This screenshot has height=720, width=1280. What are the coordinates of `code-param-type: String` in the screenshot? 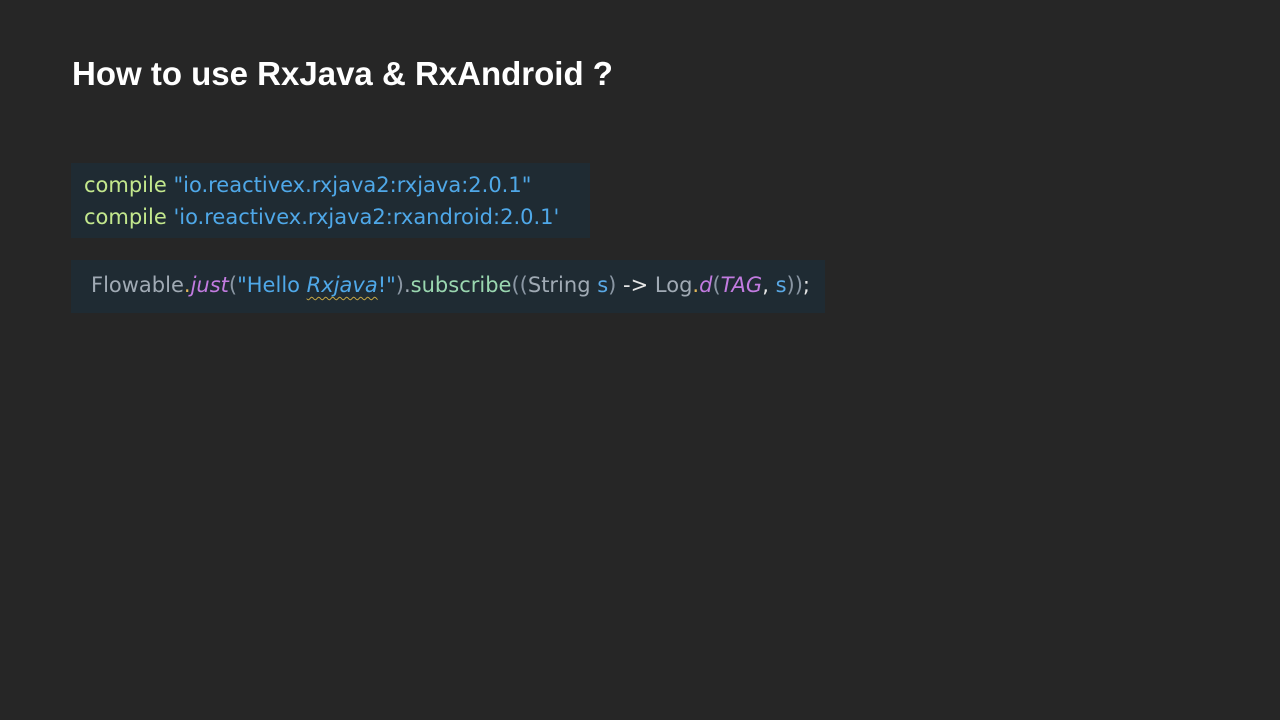 It's located at (562, 285).